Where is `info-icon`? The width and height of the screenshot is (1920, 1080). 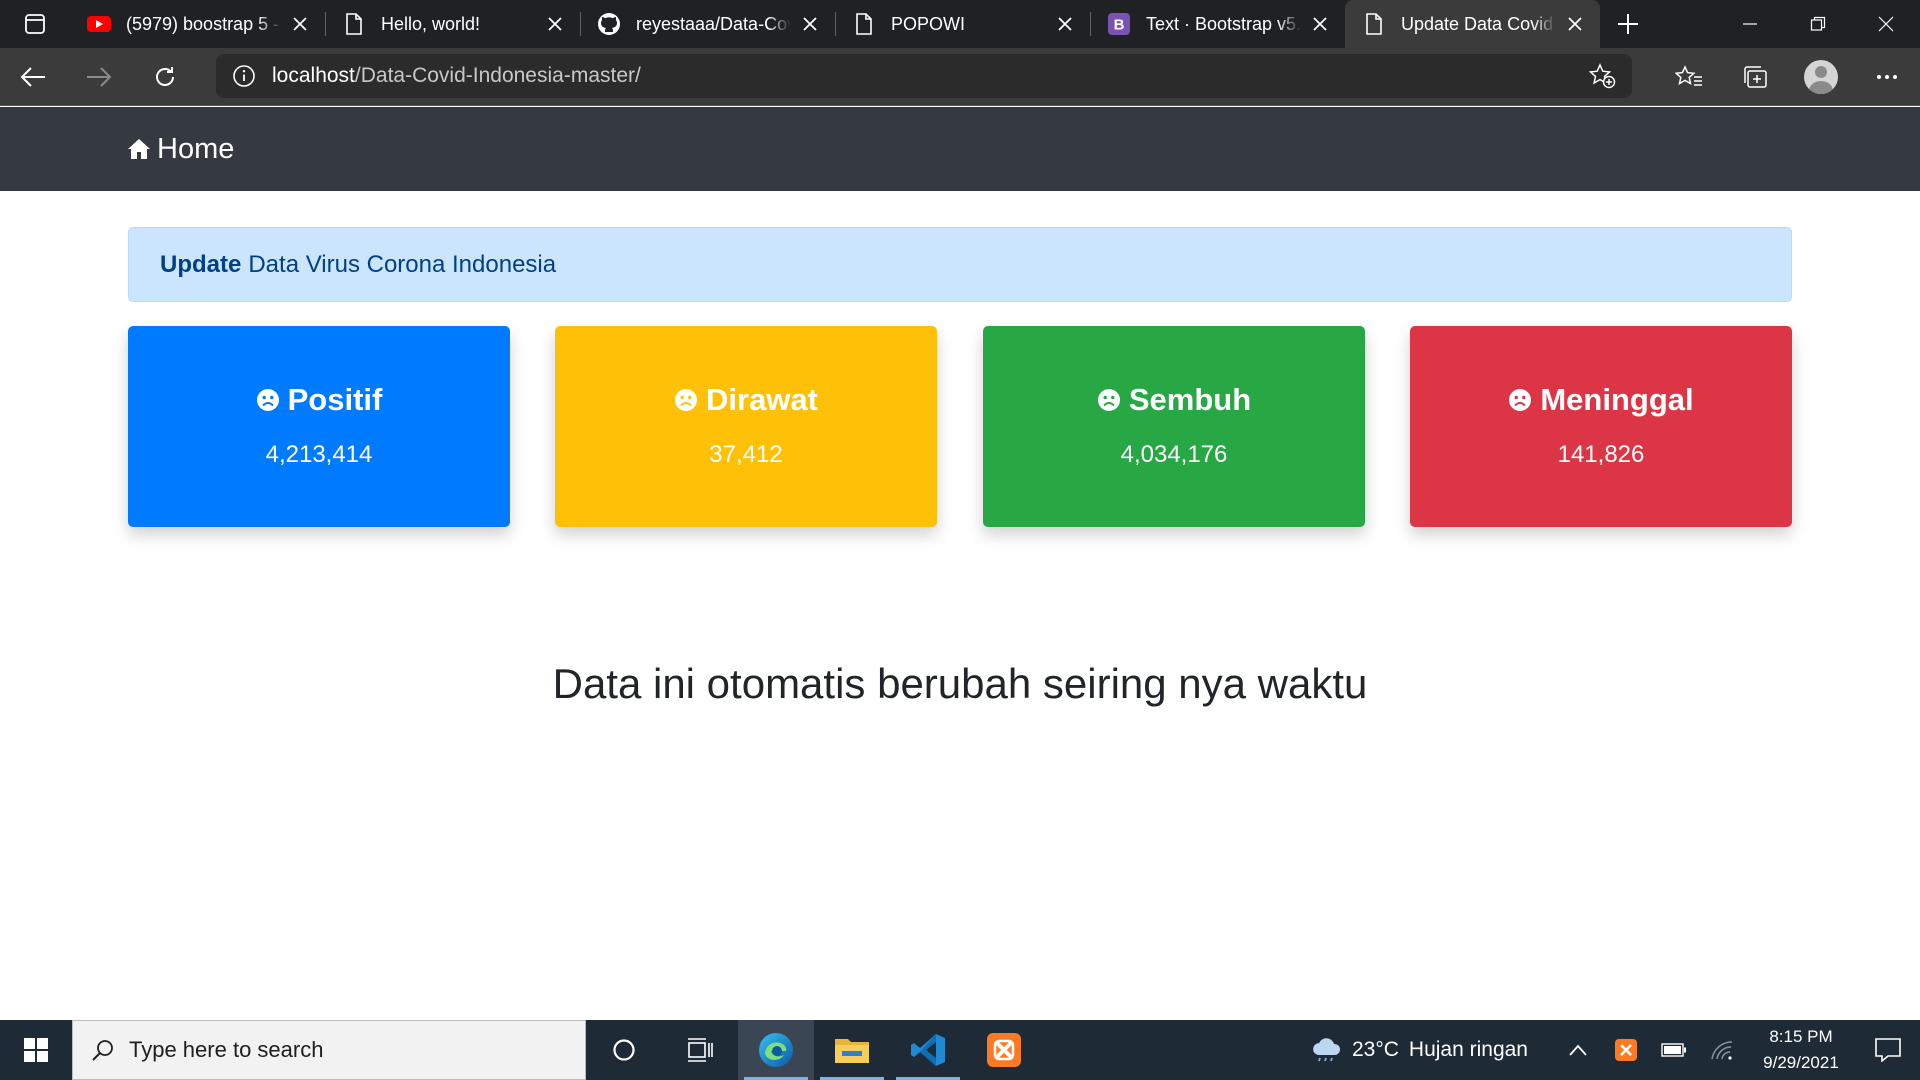
info-icon is located at coordinates (244, 76).